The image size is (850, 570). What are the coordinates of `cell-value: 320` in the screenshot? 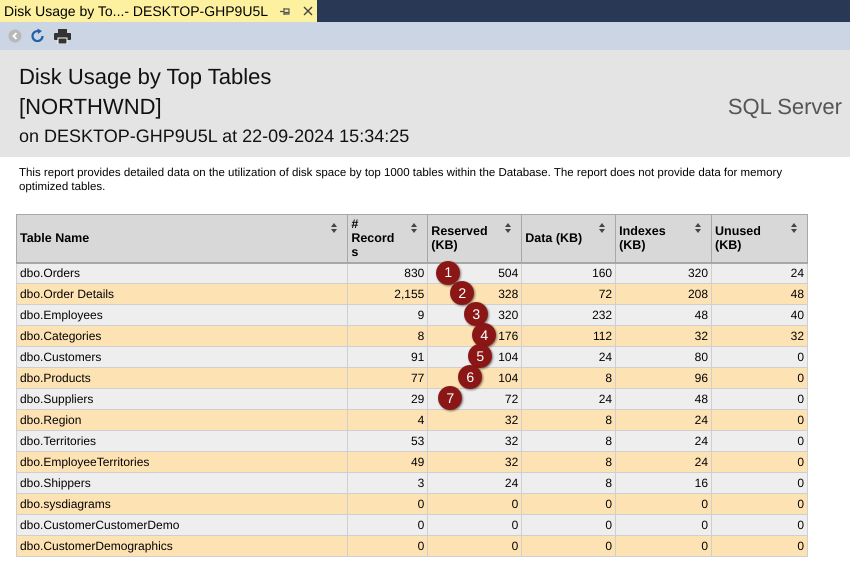 It's located at (508, 315).